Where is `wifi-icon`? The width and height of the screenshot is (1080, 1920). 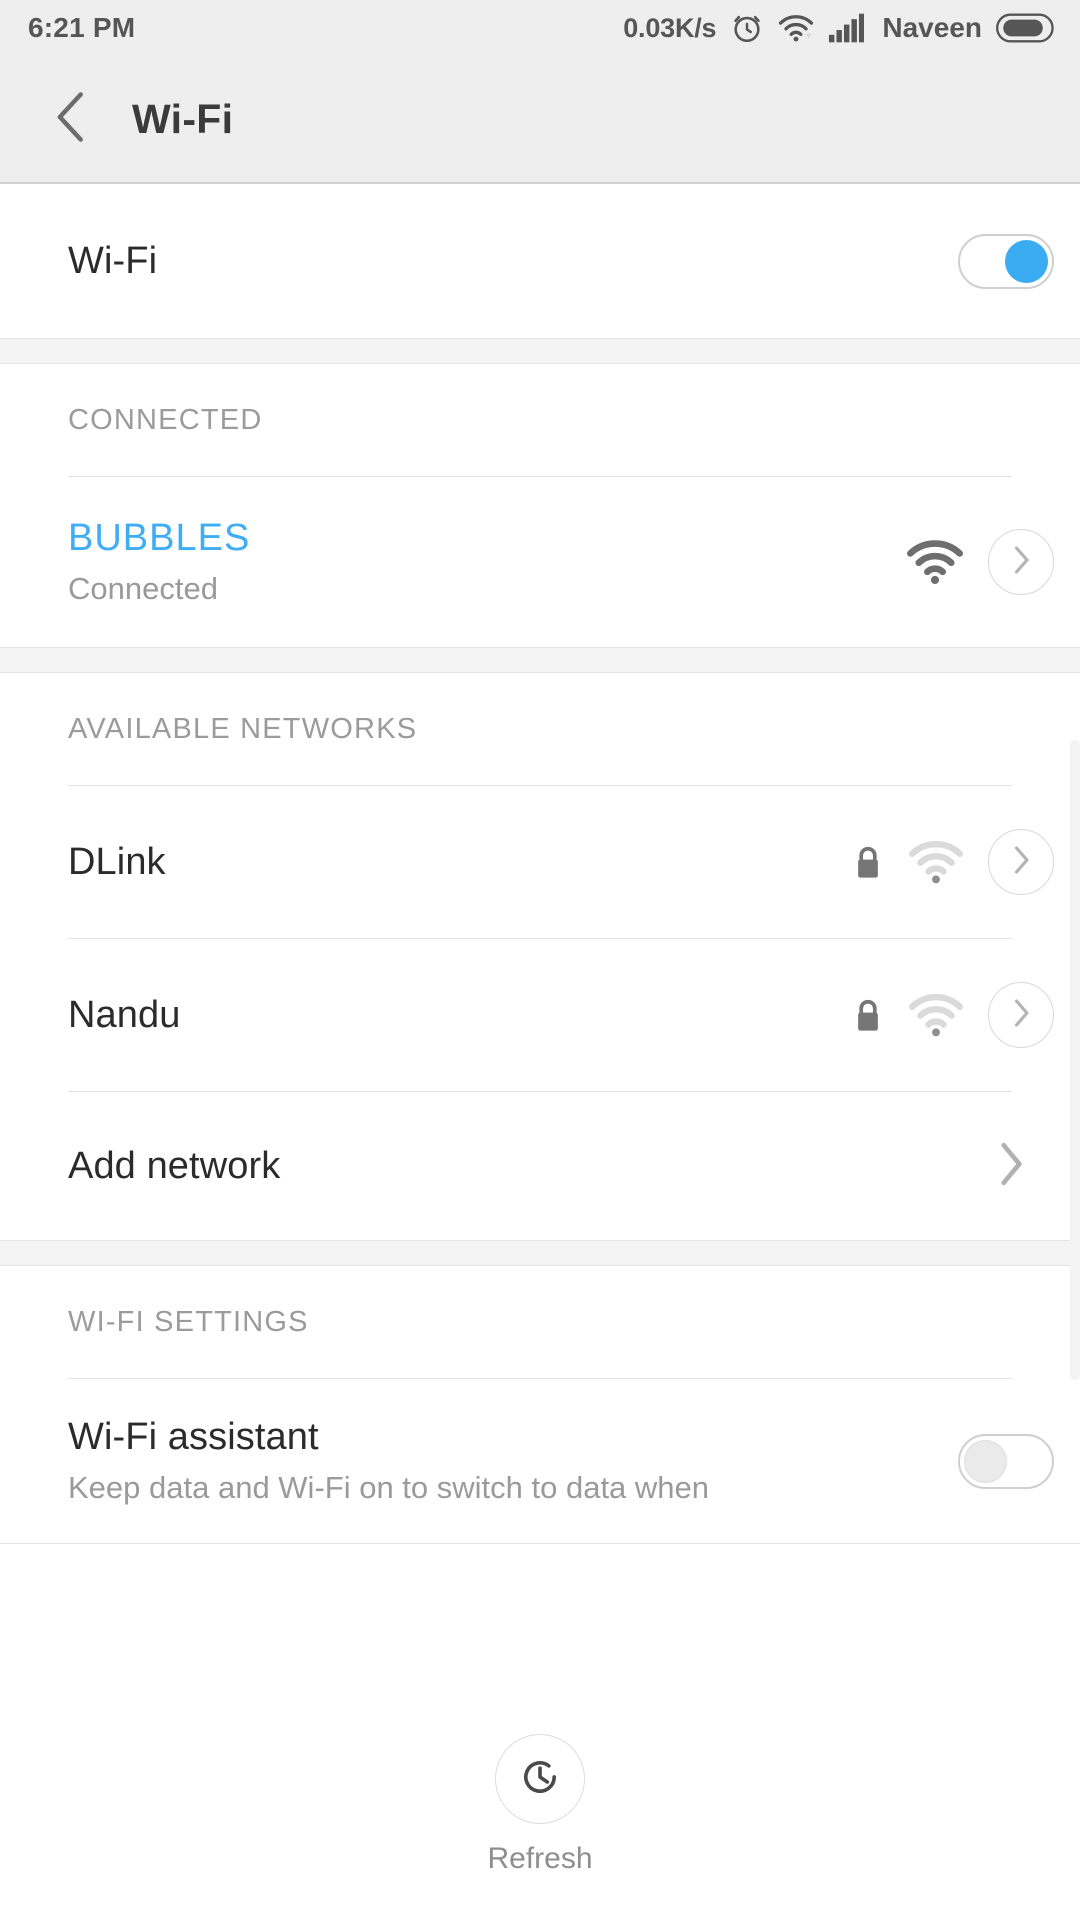 wifi-icon is located at coordinates (796, 28).